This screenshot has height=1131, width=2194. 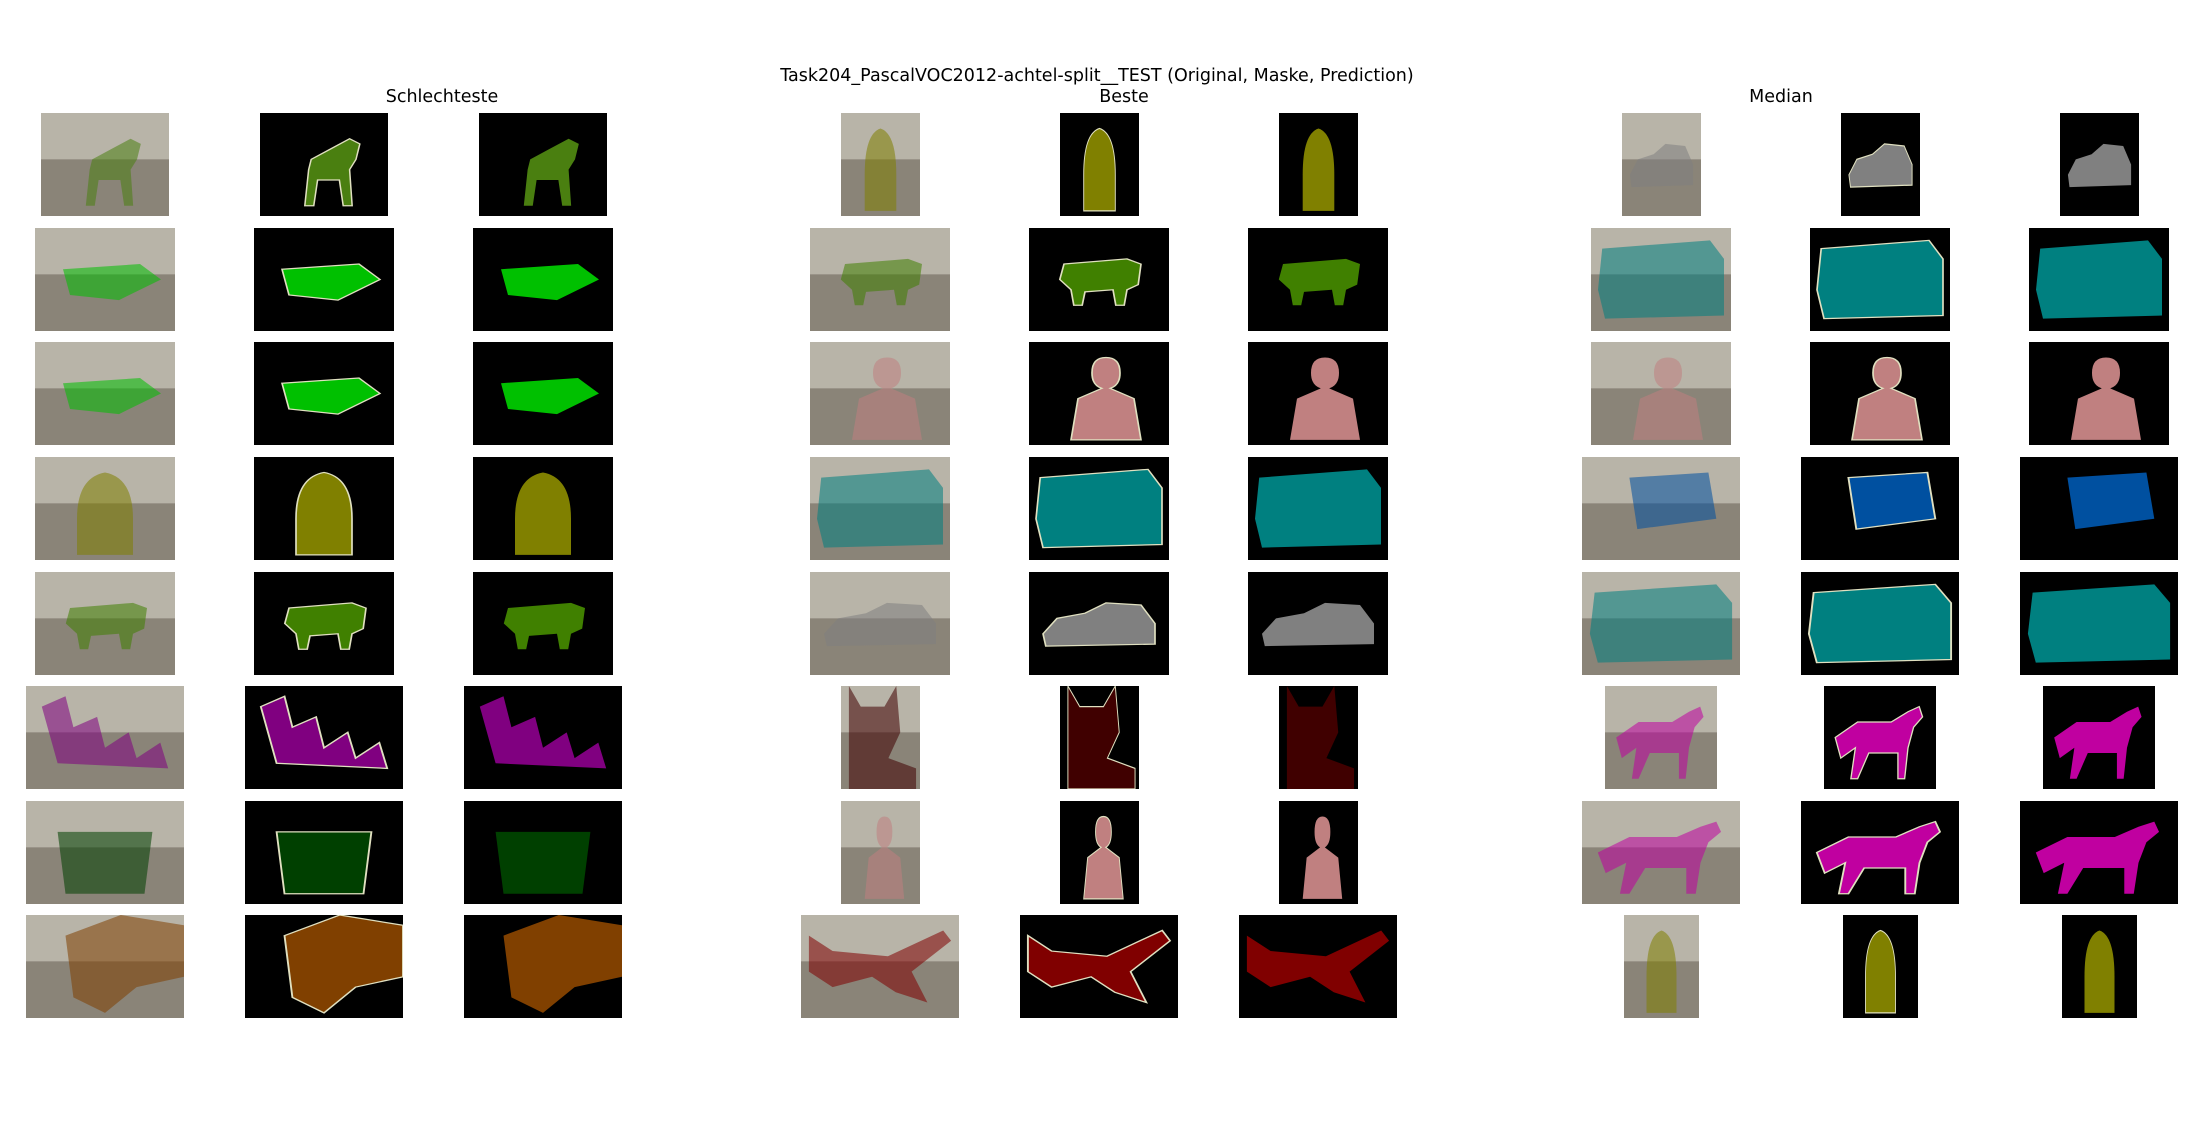 I want to click on median-row-2-prediction-image, so click(x=2099, y=279).